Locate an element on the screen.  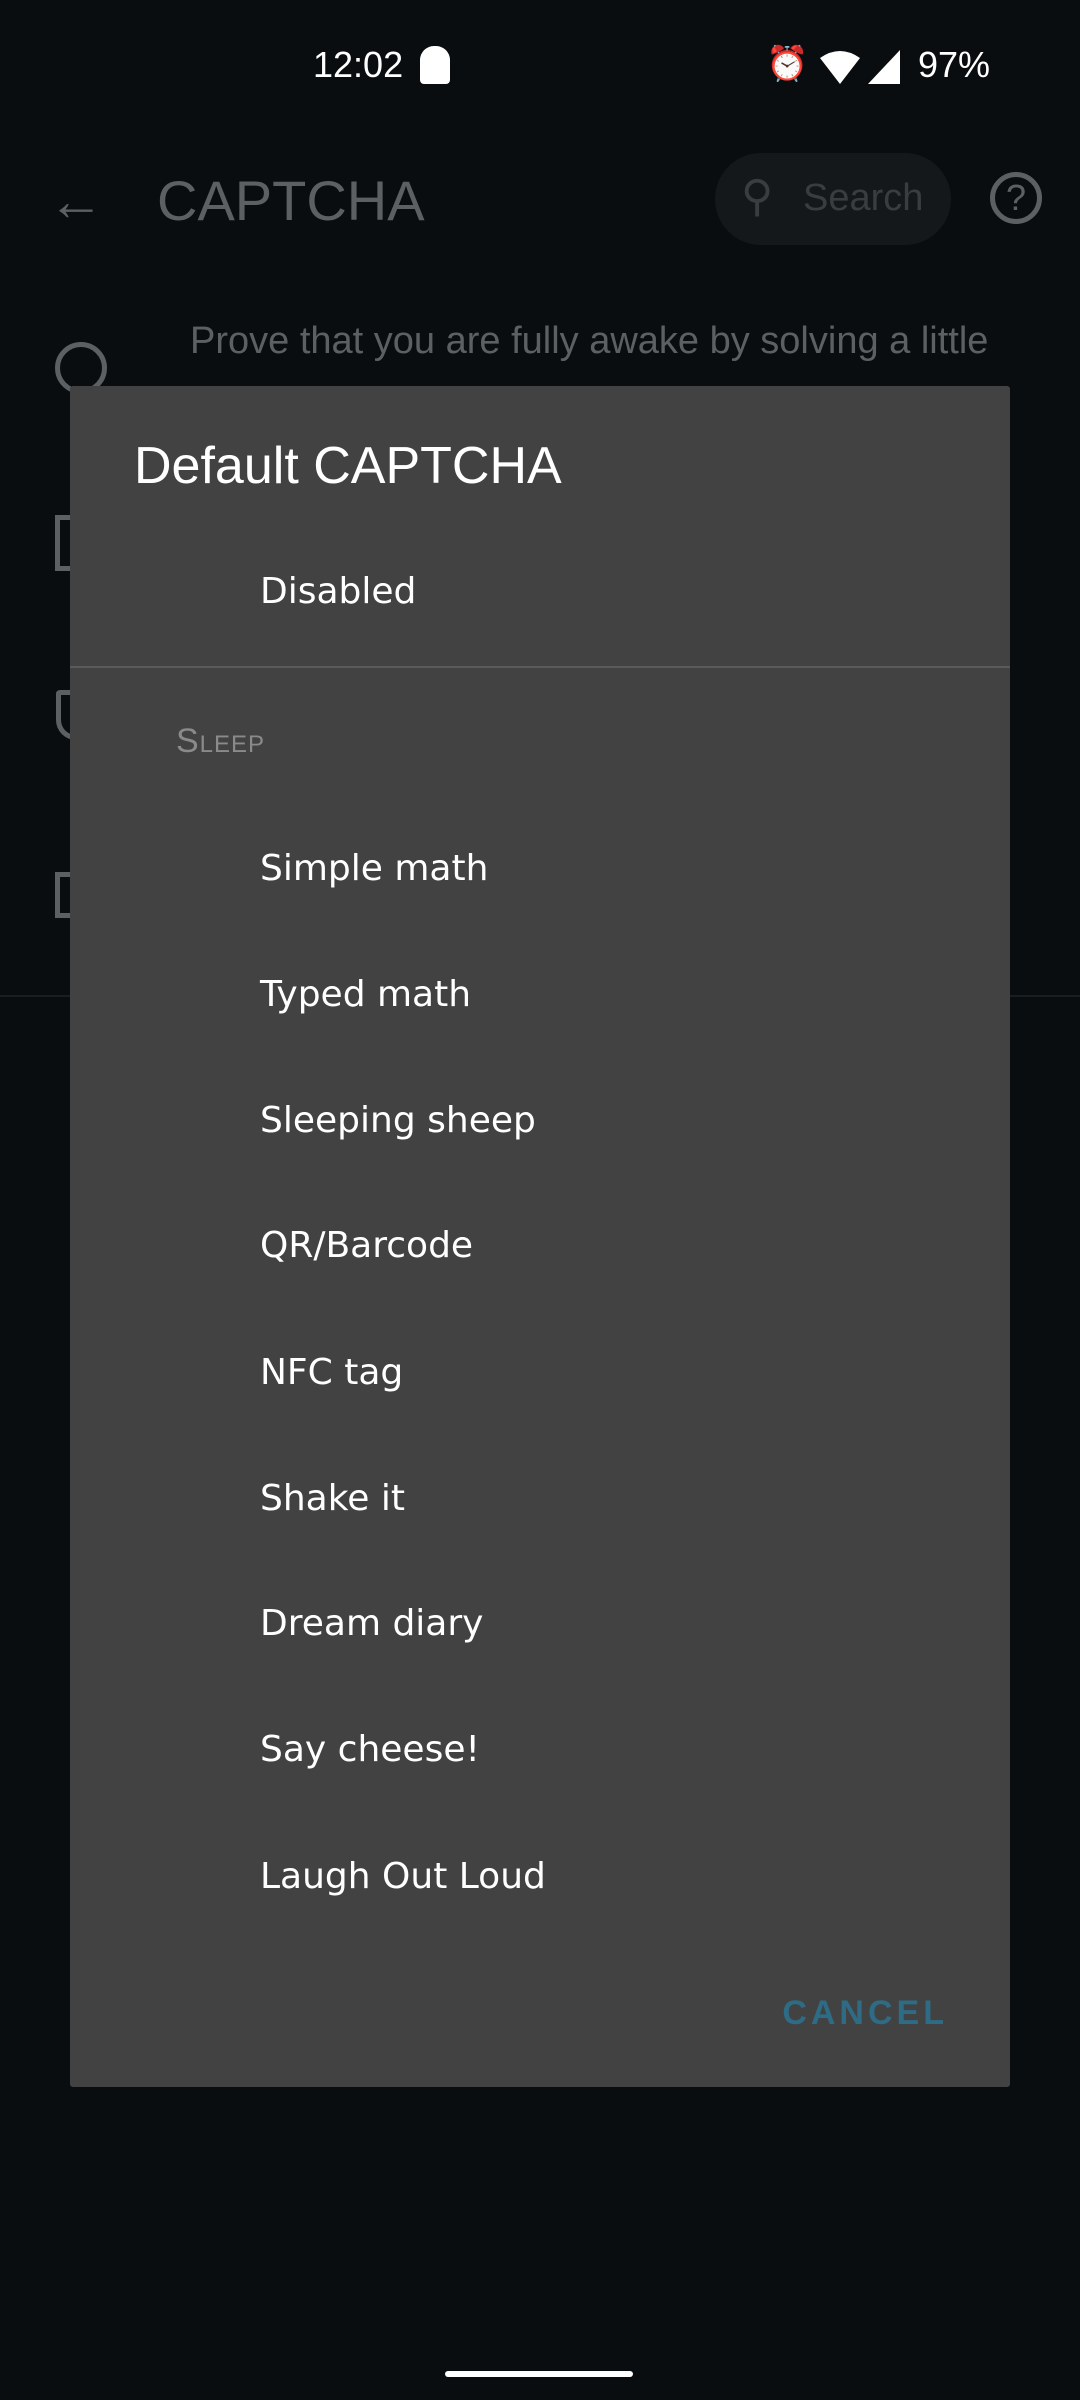
option-item: QR/Barcode is located at coordinates (540, 1245).